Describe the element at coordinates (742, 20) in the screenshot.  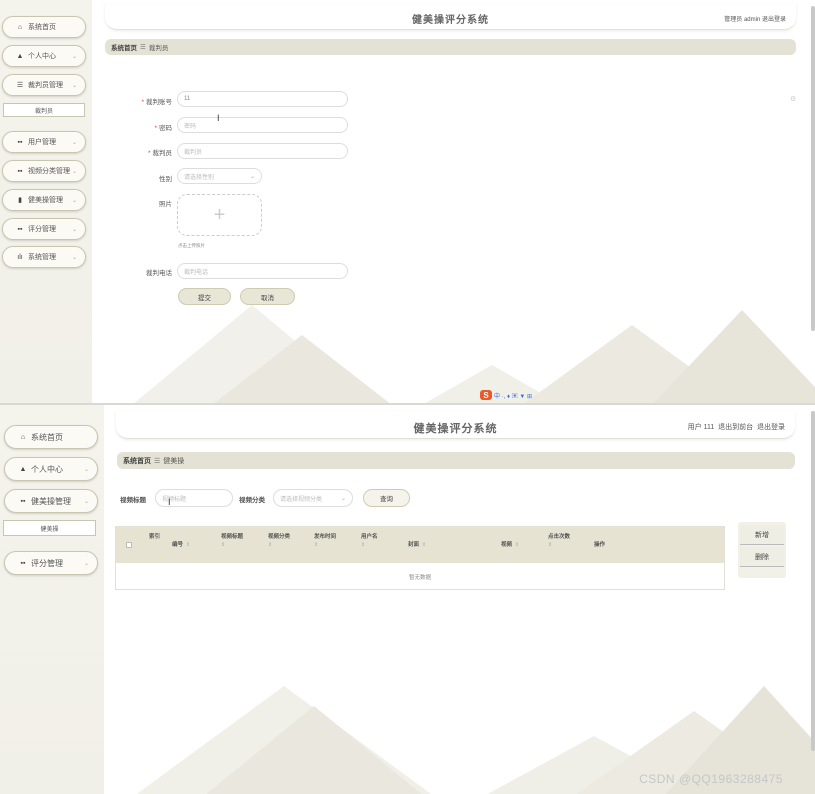
I see `user-label: 管理员 admin` at that location.